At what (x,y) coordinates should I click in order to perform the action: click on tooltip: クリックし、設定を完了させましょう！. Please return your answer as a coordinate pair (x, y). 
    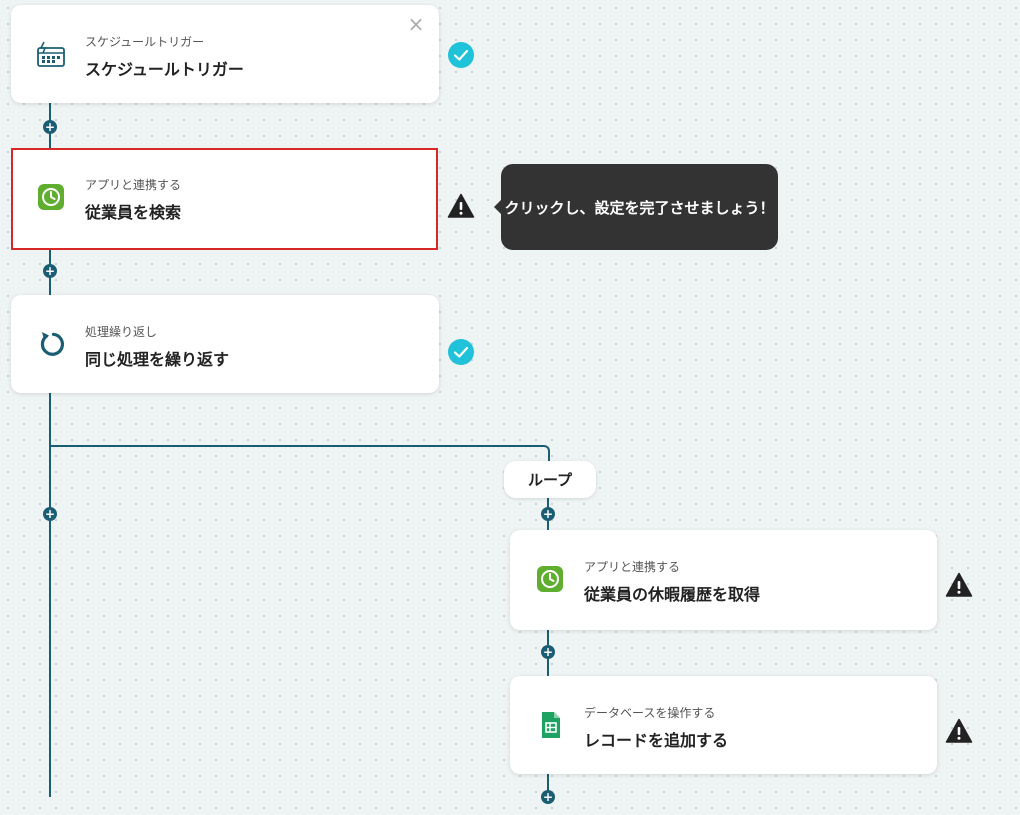
    Looking at the image, I should click on (636, 207).